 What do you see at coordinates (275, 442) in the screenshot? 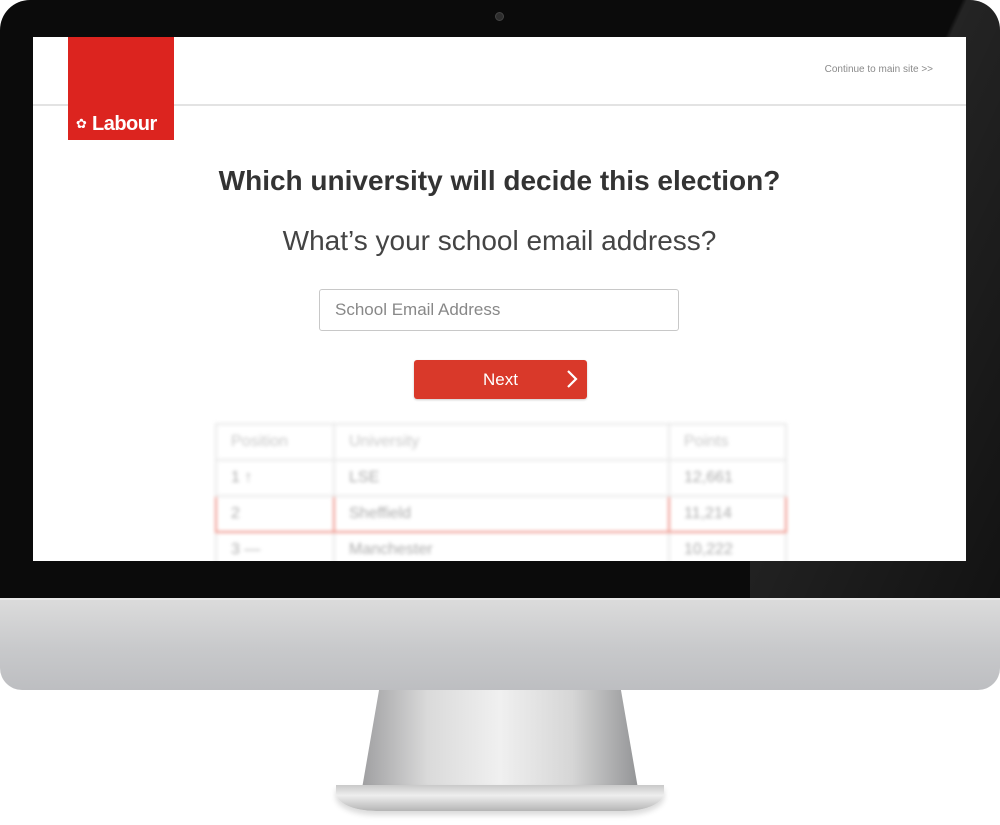
I see `column-header: Position` at bounding box center [275, 442].